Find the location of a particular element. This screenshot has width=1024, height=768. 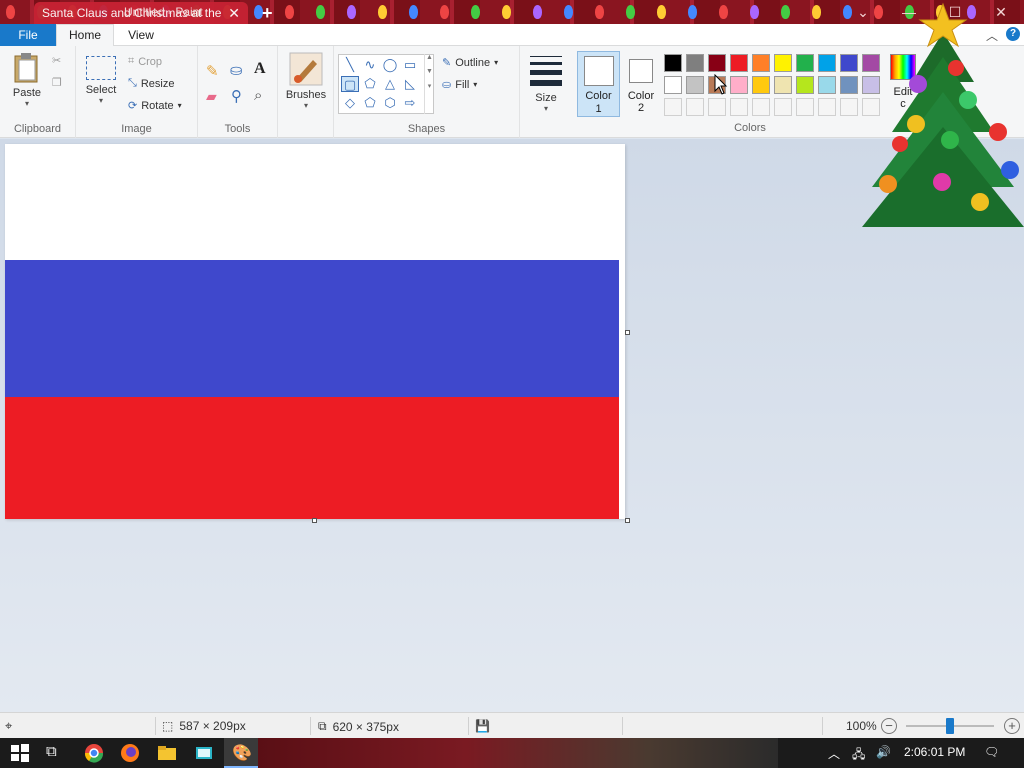

paste-button: Paste ▾ is located at coordinates (27, 80).